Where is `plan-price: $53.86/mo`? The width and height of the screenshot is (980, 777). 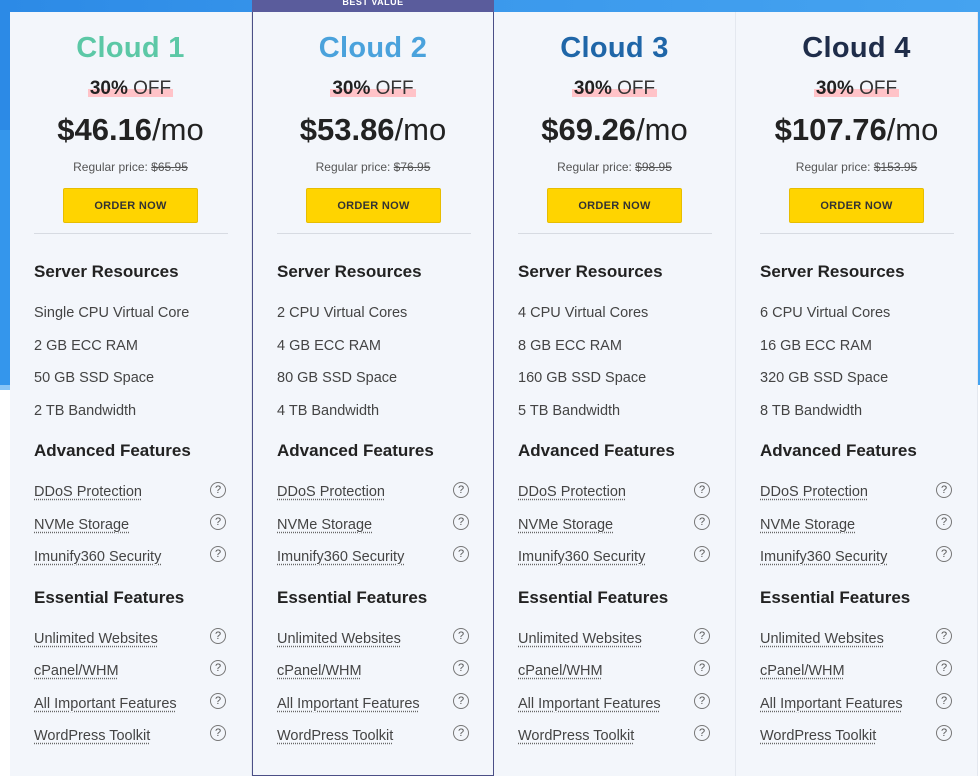 plan-price: $53.86/mo is located at coordinates (373, 130).